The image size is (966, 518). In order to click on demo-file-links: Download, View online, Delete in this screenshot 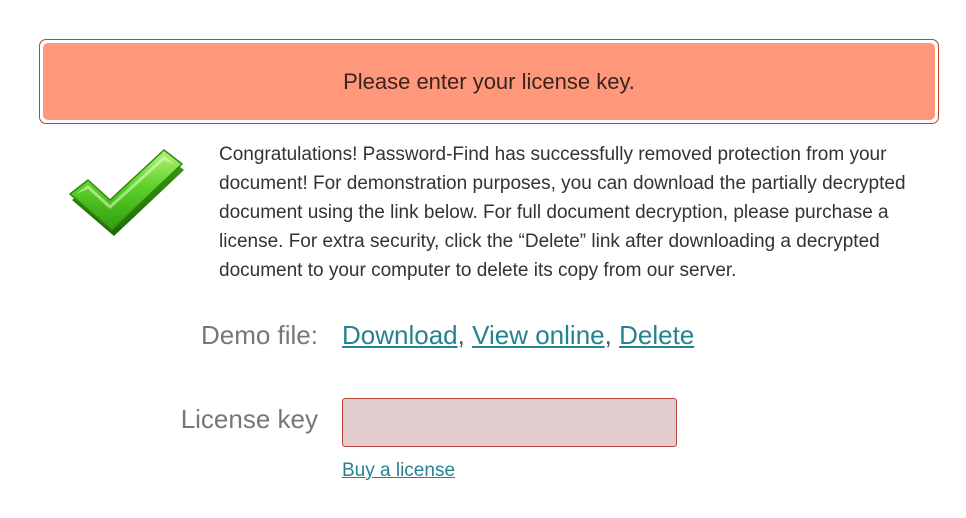, I will do `click(518, 335)`.